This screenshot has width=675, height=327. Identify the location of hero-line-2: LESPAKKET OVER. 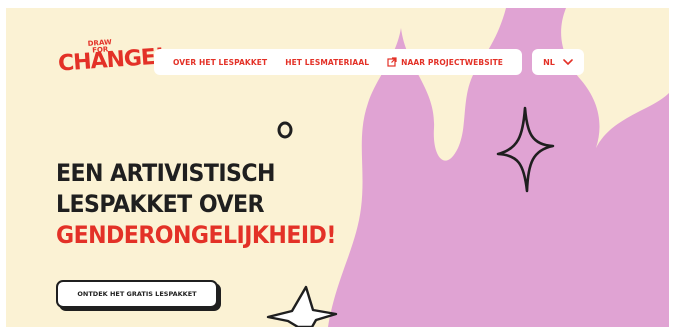
(160, 204).